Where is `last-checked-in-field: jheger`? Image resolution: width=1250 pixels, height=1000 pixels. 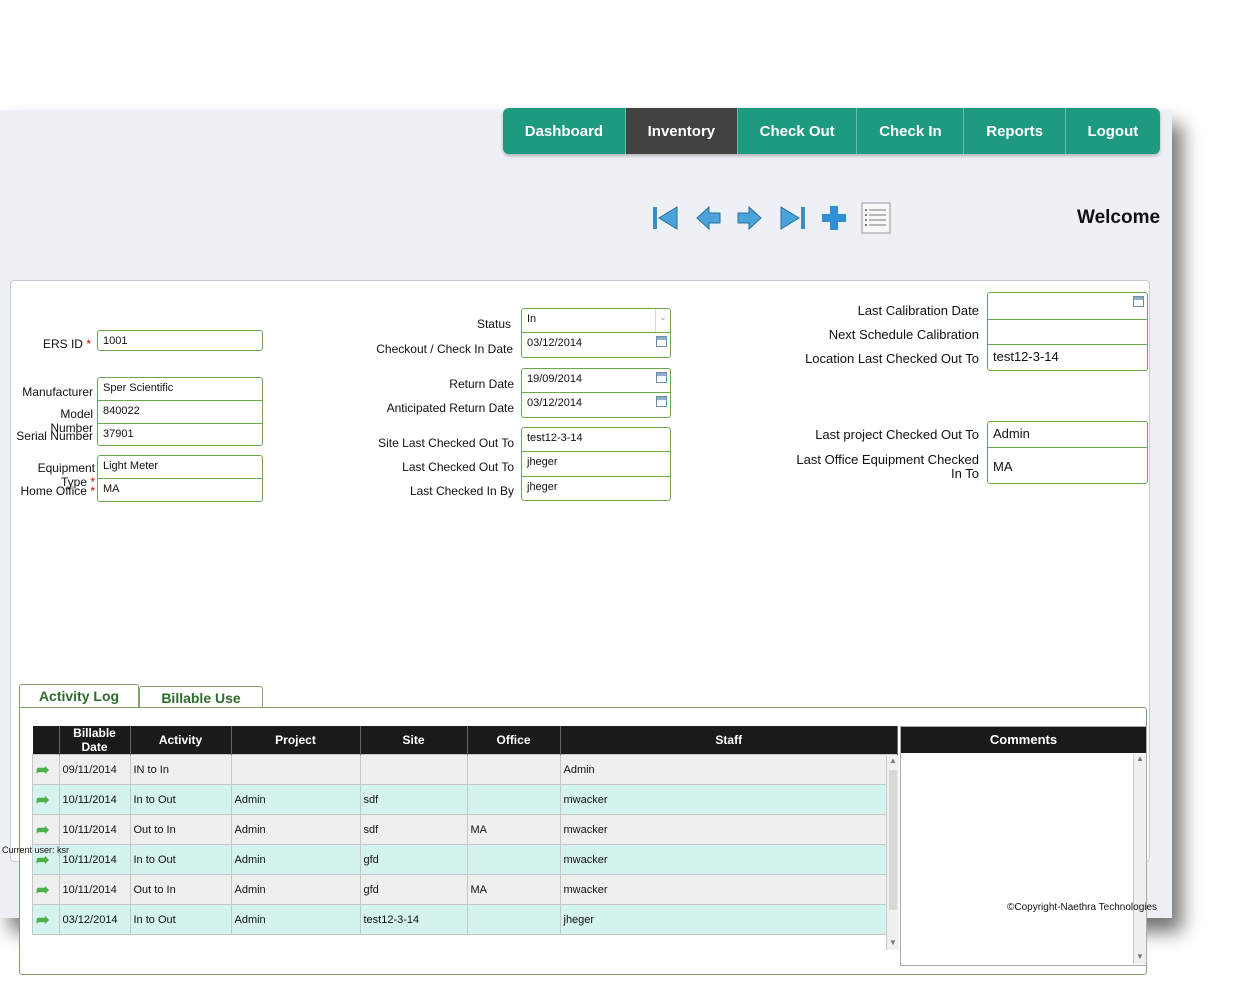
last-checked-in-field: jheger is located at coordinates (596, 489).